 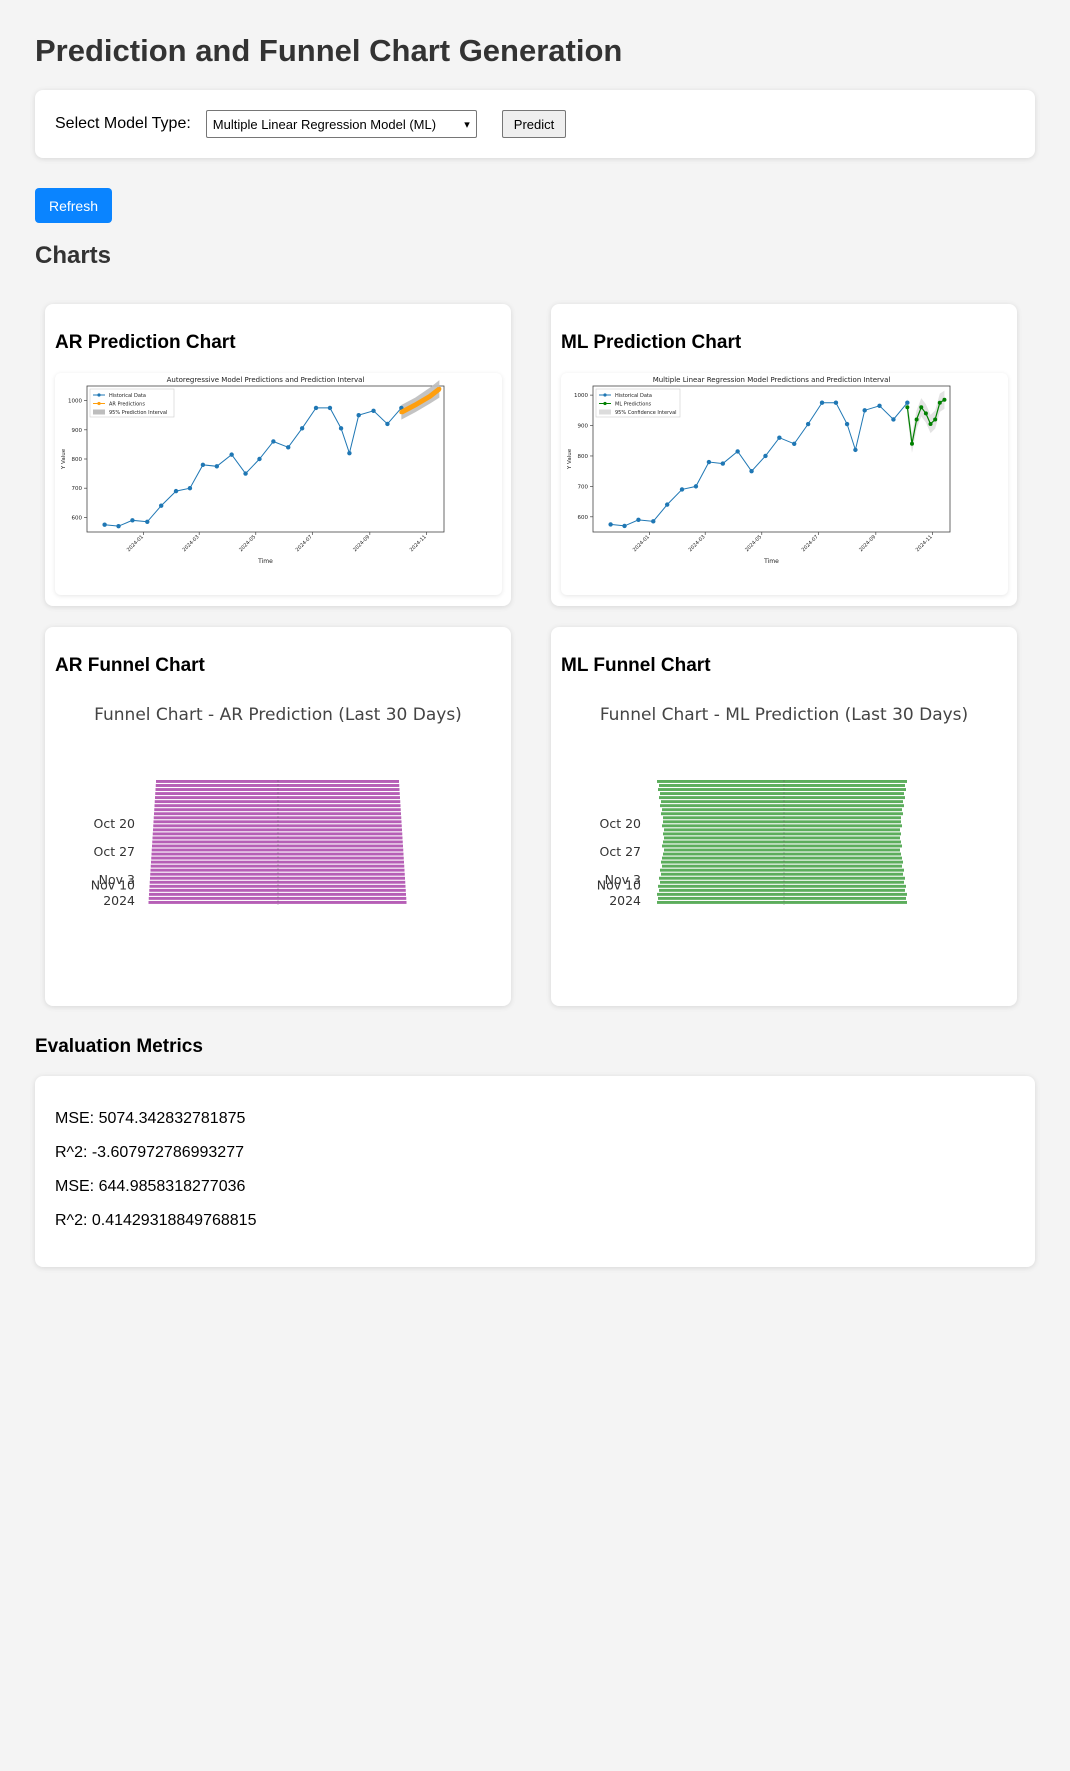 I want to click on legend-label: ML Predictions, so click(x=633, y=405).